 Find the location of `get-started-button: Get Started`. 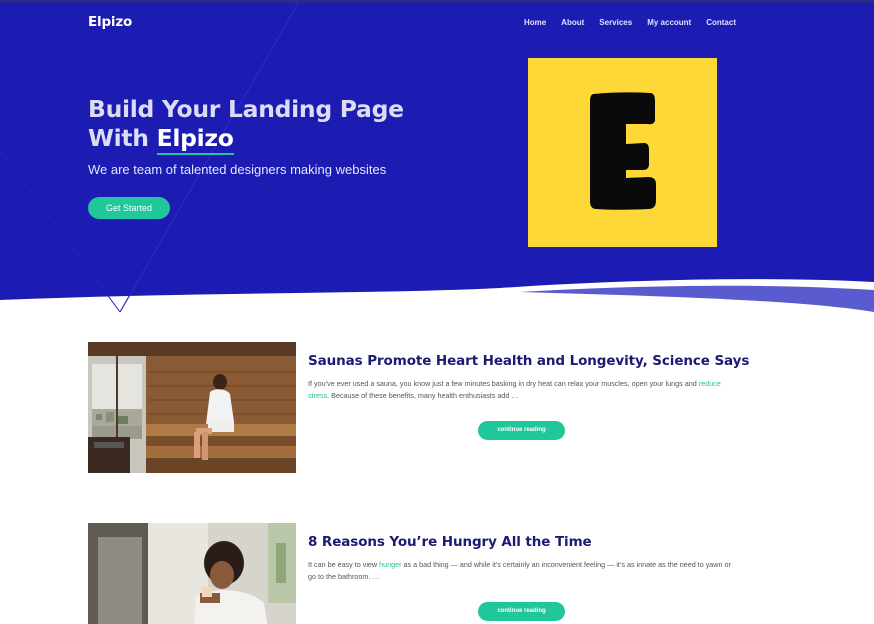

get-started-button: Get Started is located at coordinates (129, 208).